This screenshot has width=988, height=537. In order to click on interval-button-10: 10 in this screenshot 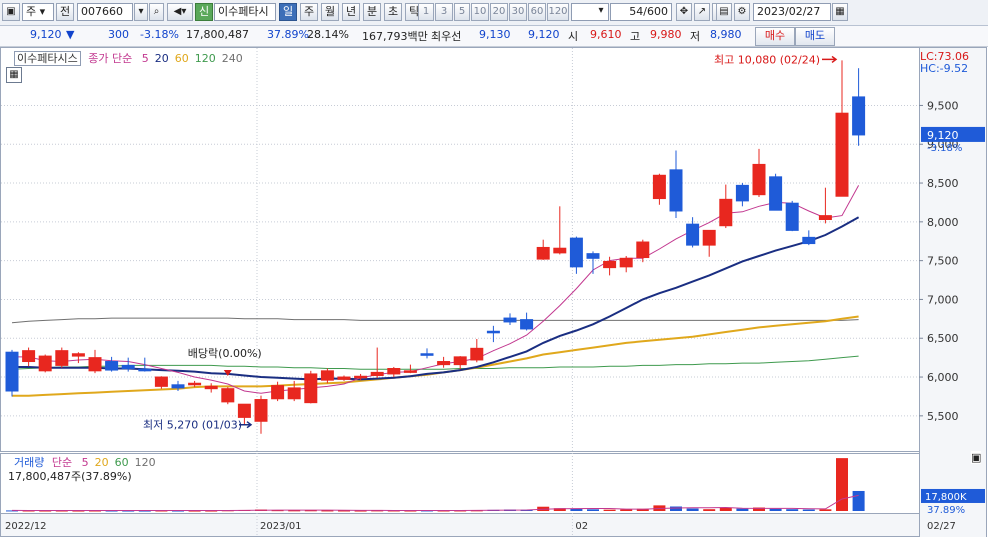, I will do `click(480, 12)`.